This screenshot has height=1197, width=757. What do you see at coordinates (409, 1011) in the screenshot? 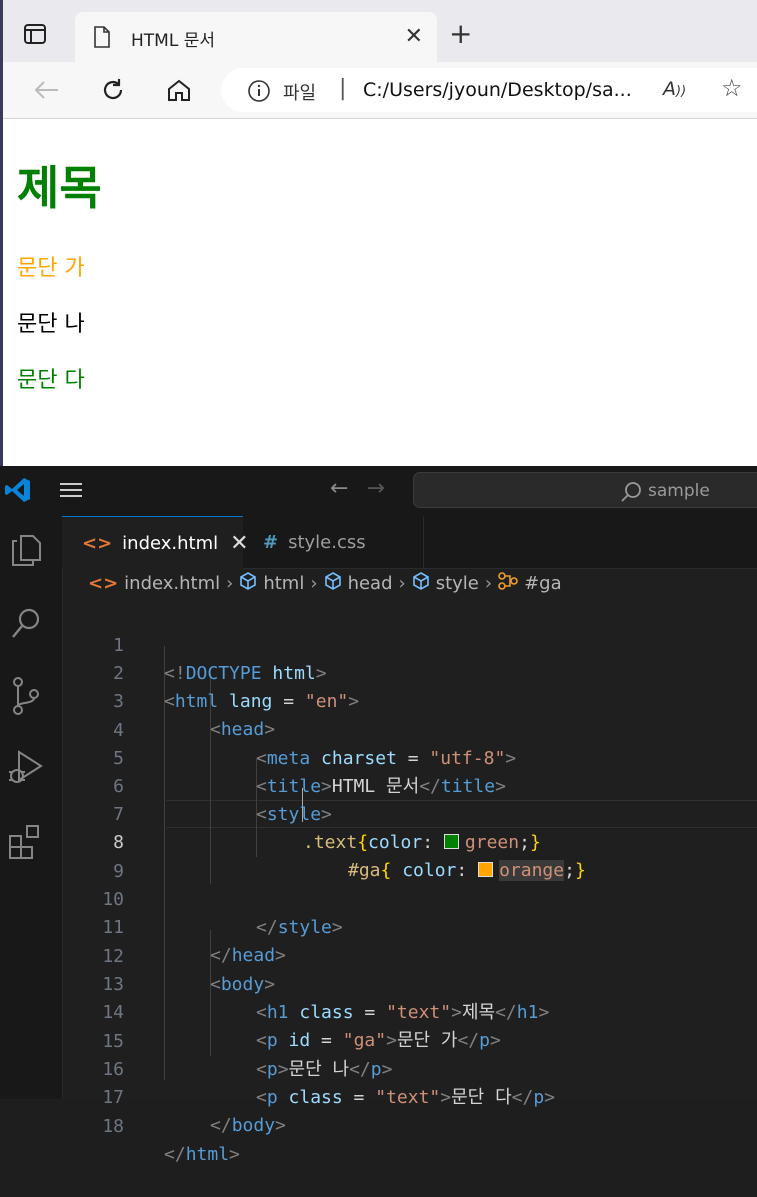
I see `code-line: 14 <p id = "ga">문단 가</p>` at bounding box center [409, 1011].